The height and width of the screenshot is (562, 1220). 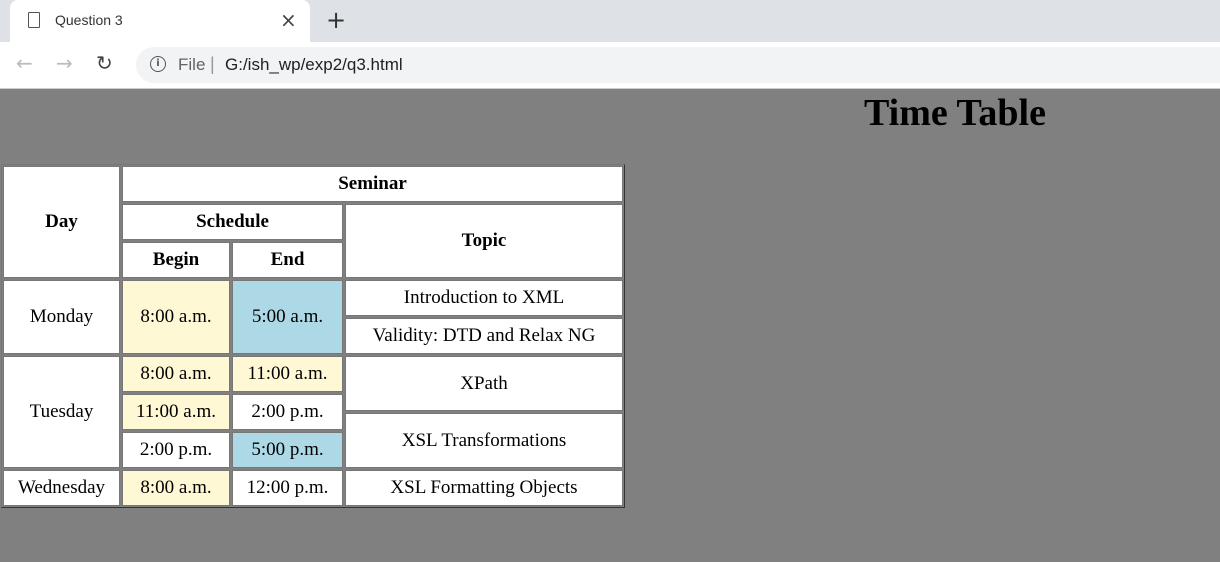 What do you see at coordinates (89, 20) in the screenshot?
I see `tab-title: Question 3` at bounding box center [89, 20].